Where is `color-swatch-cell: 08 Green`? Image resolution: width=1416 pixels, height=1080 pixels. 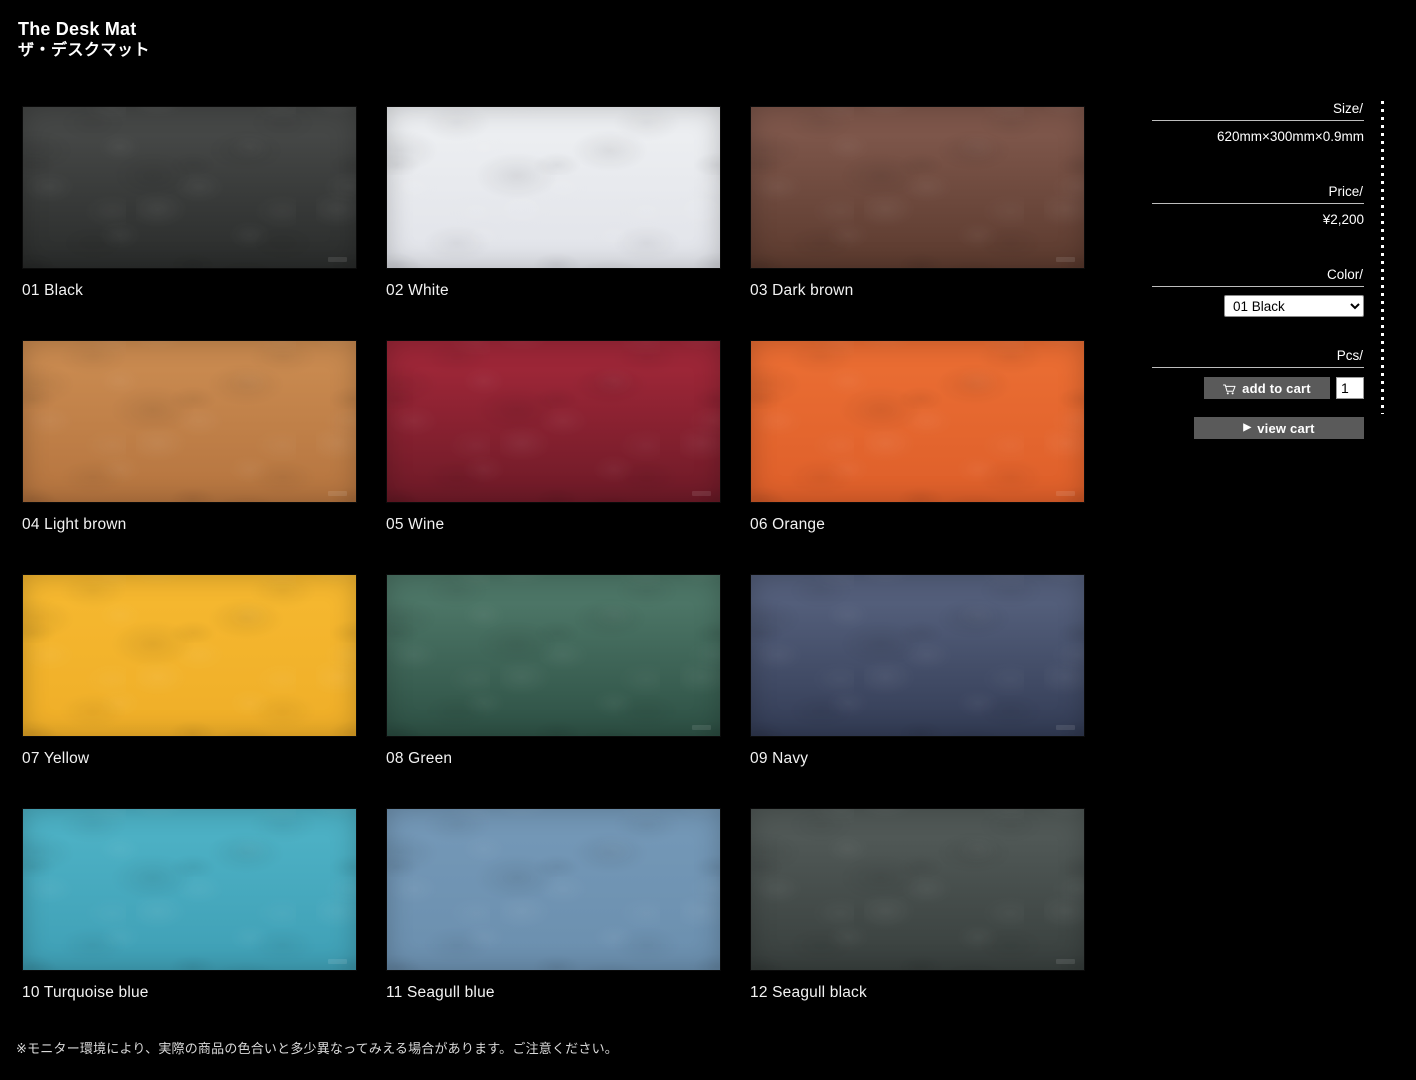 color-swatch-cell: 08 Green is located at coordinates (568, 691).